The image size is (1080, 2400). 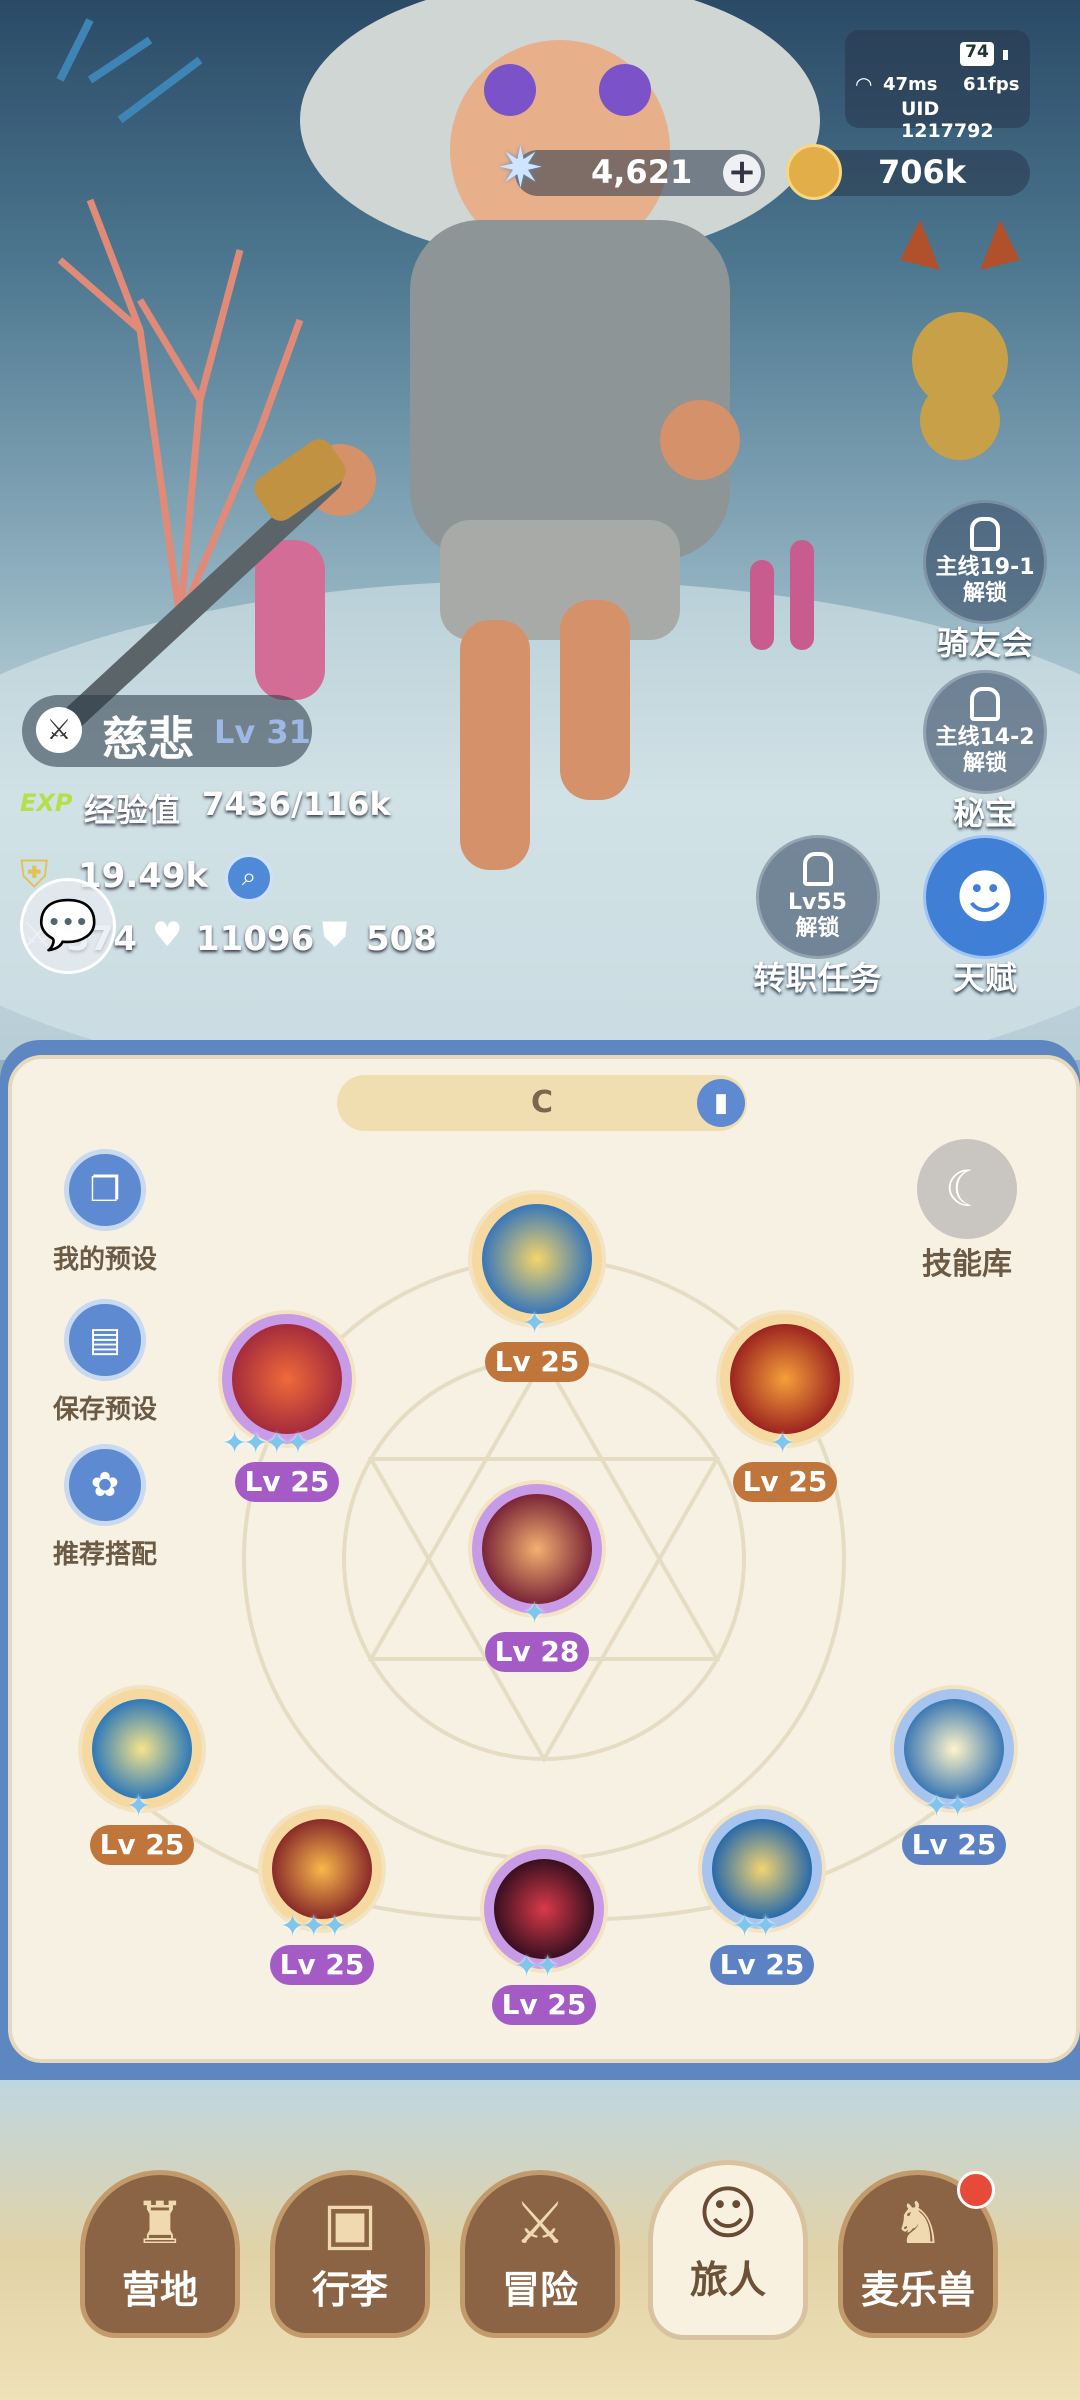 I want to click on defense-value: 508, so click(x=401, y=939).